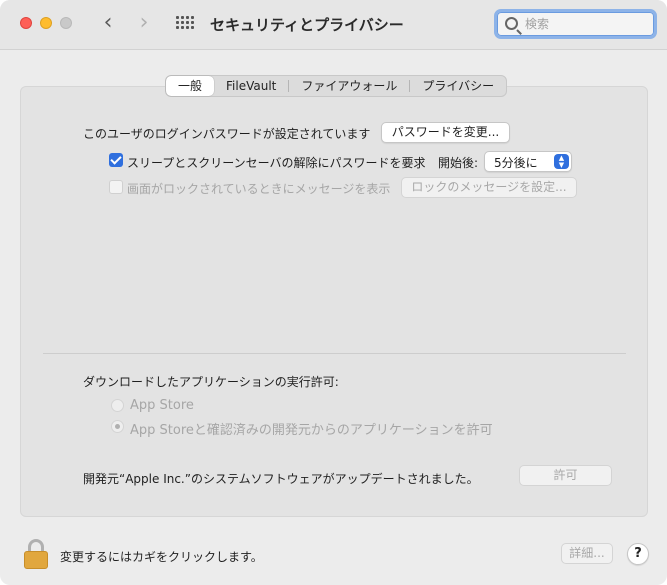  Describe the element at coordinates (585, 24) in the screenshot. I see `search-input` at that location.